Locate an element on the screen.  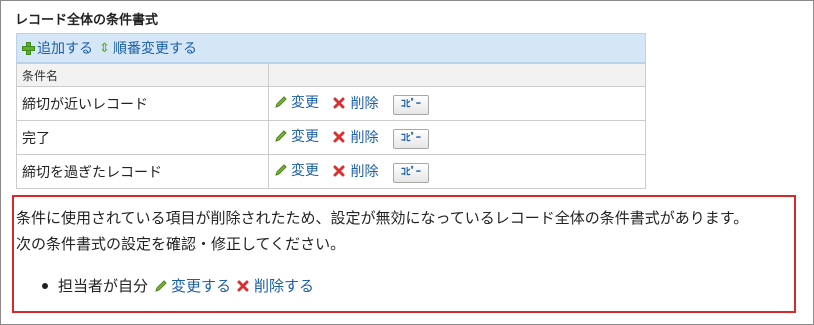
delete-label: 削除する is located at coordinates (284, 286).